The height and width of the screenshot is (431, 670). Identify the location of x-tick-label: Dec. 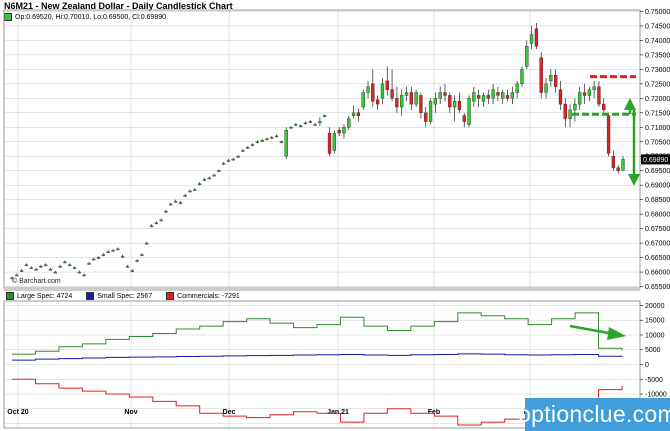
(229, 412).